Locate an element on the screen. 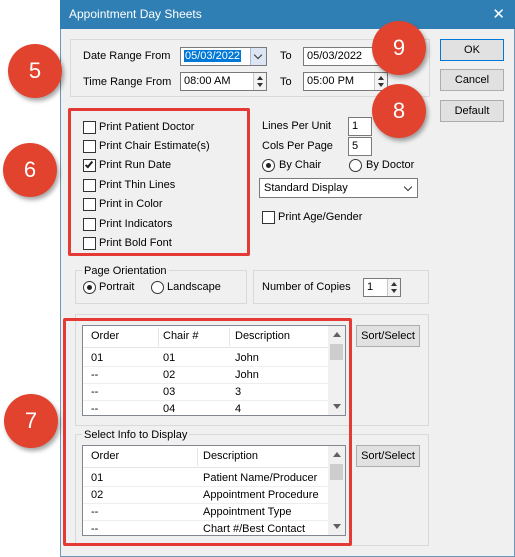 This screenshot has height=557, width=515. age-gender-label: Print Age/Gender is located at coordinates (320, 217).